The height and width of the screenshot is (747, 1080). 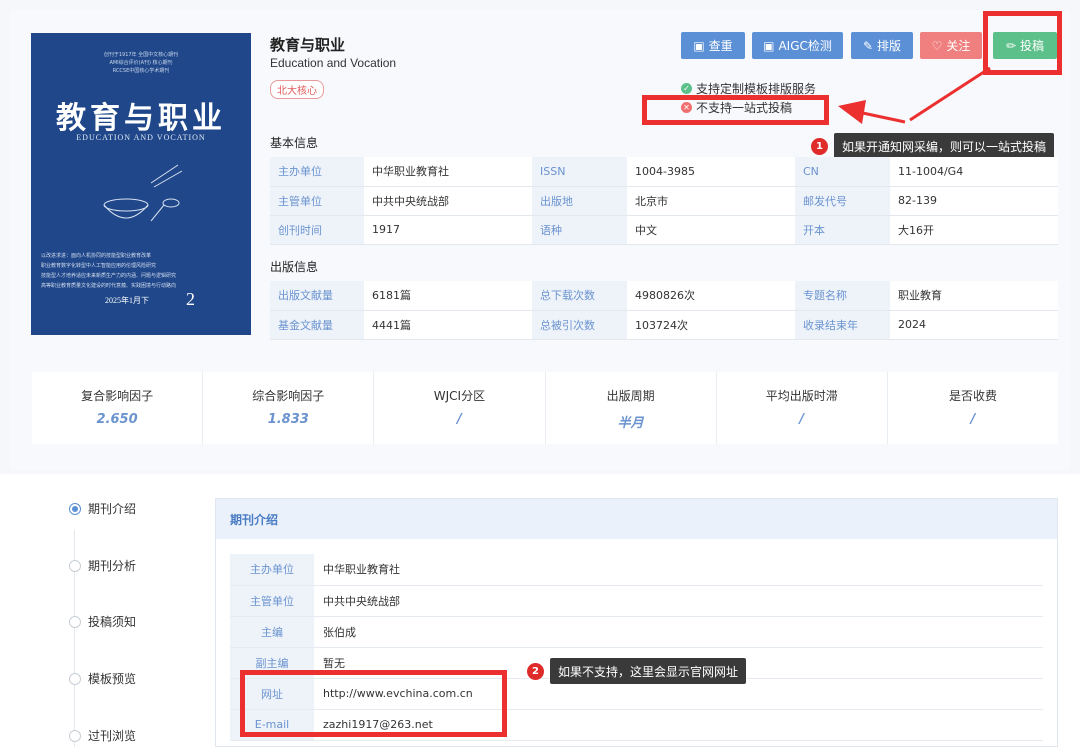 I want to click on info-value: 北京市, so click(x=711, y=201).